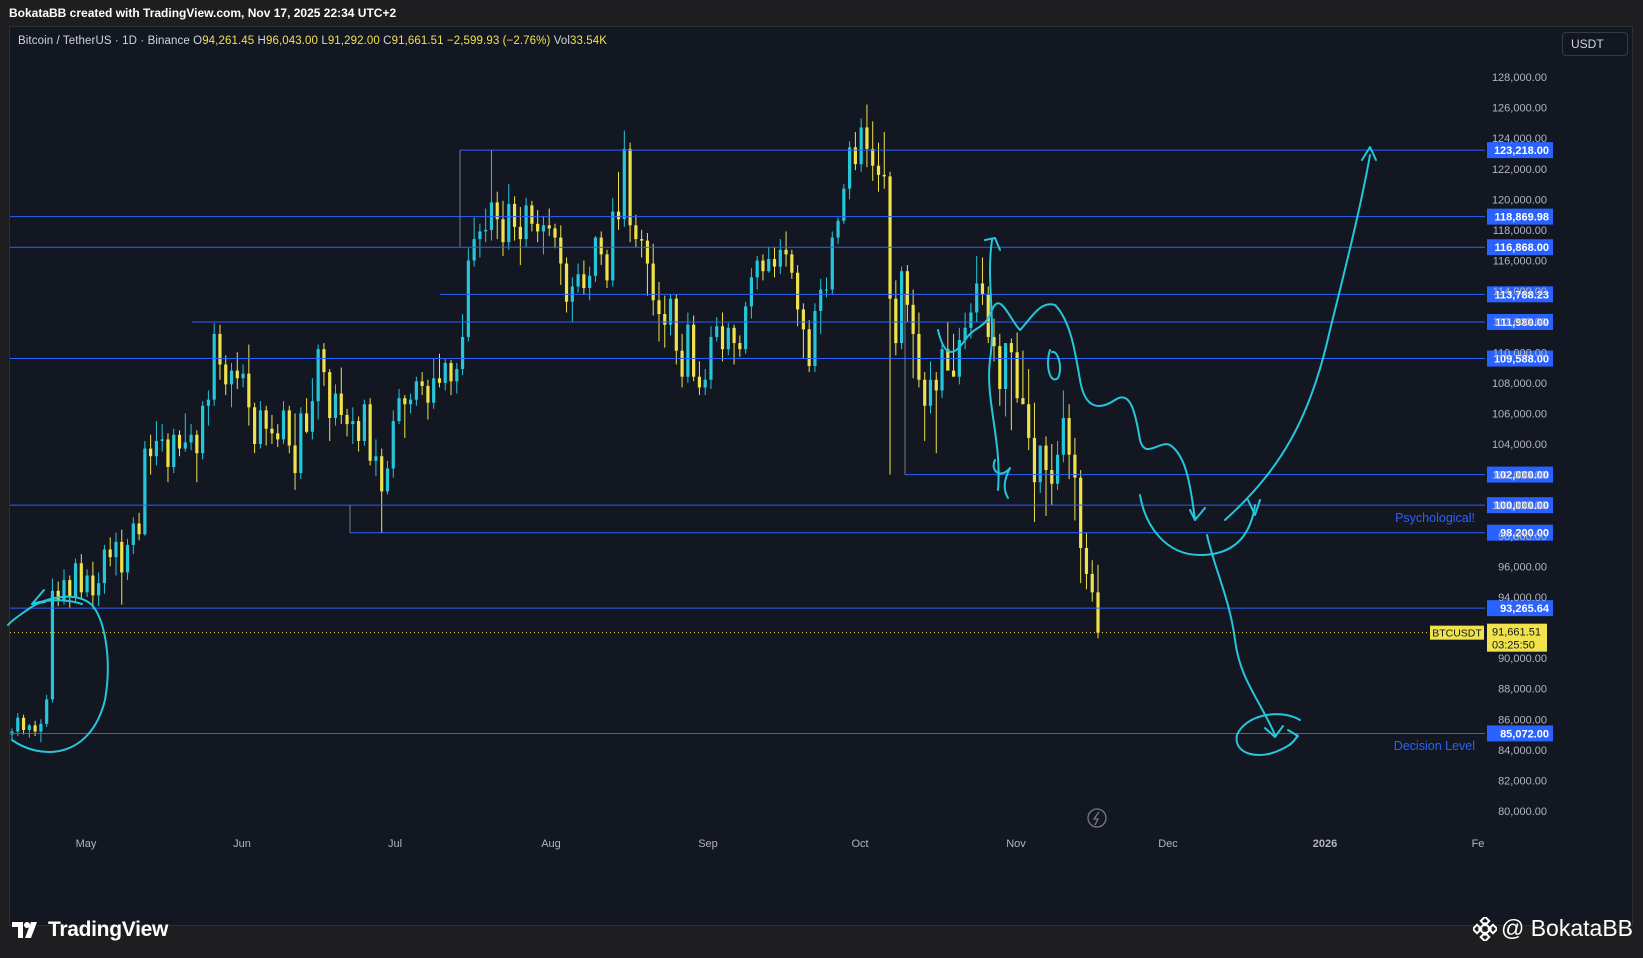 The width and height of the screenshot is (1643, 958). Describe the element at coordinates (198, 41) in the screenshot. I see `legend-open-label: O` at that location.